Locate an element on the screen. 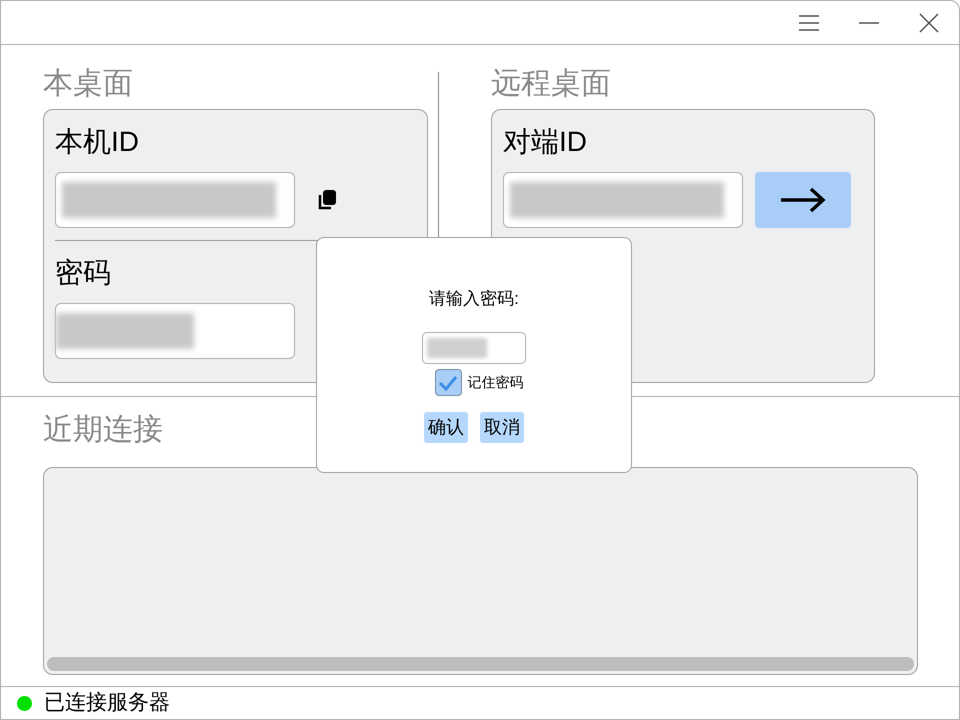 This screenshot has height=720, width=960. checkbox is located at coordinates (448, 382).